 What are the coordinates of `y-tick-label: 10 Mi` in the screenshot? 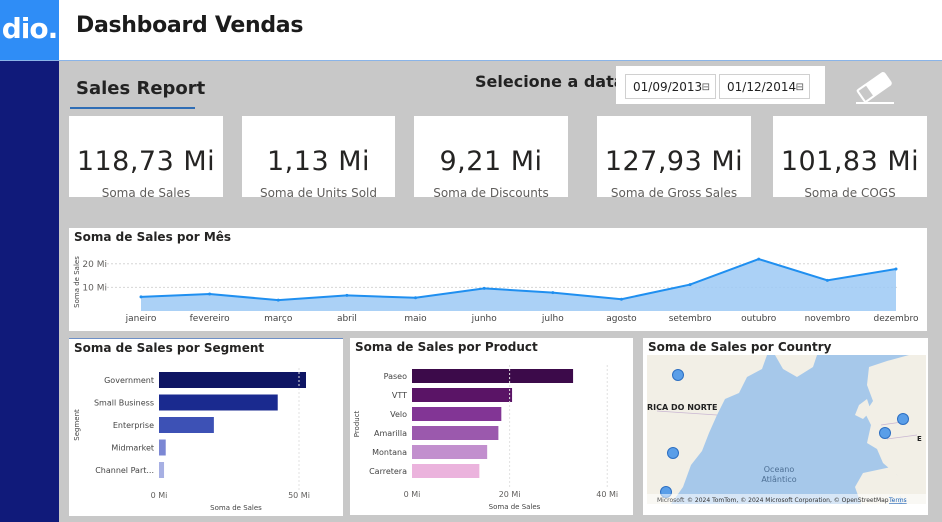 It's located at (94, 288).